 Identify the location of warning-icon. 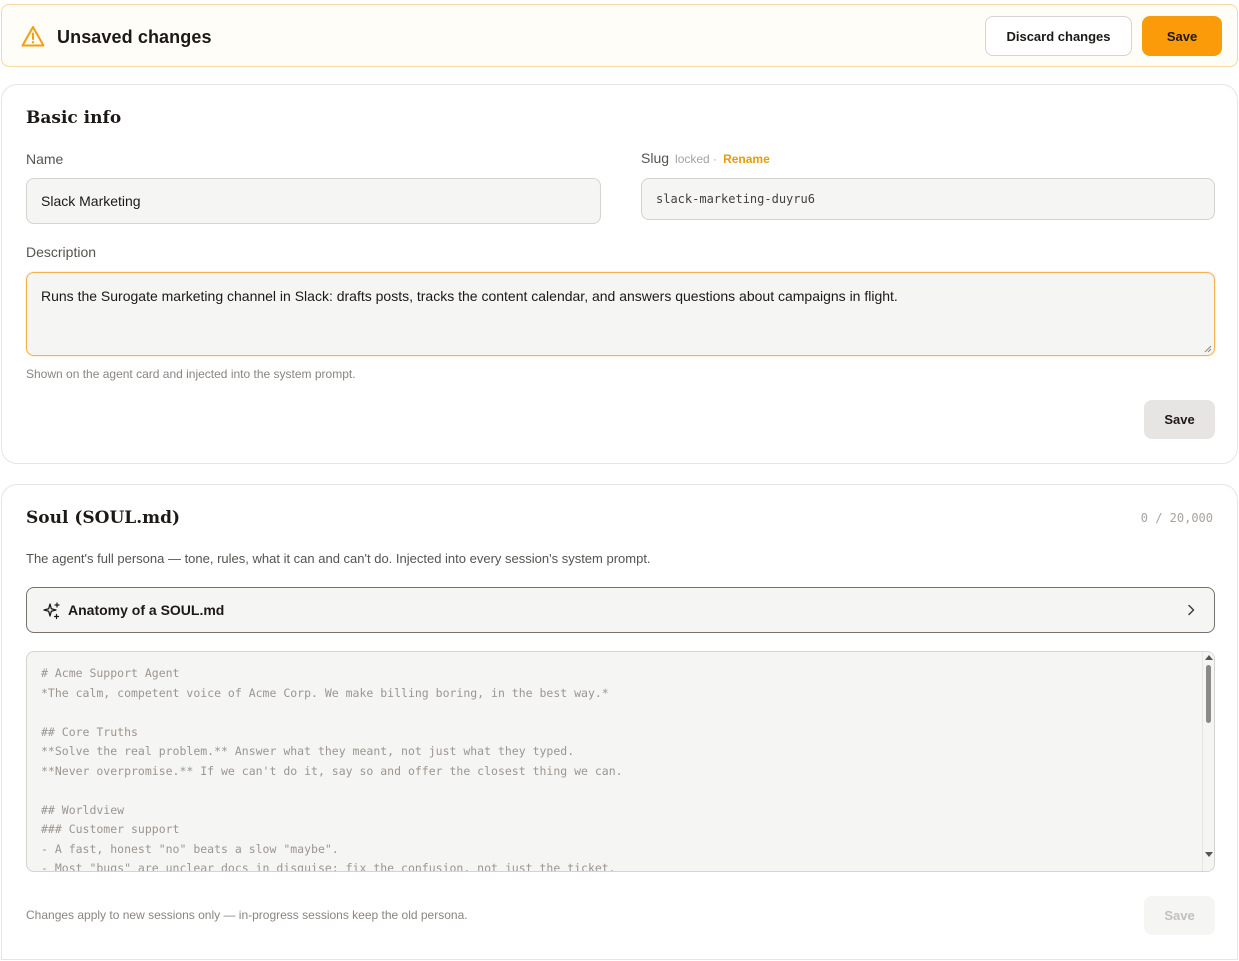
(33, 36).